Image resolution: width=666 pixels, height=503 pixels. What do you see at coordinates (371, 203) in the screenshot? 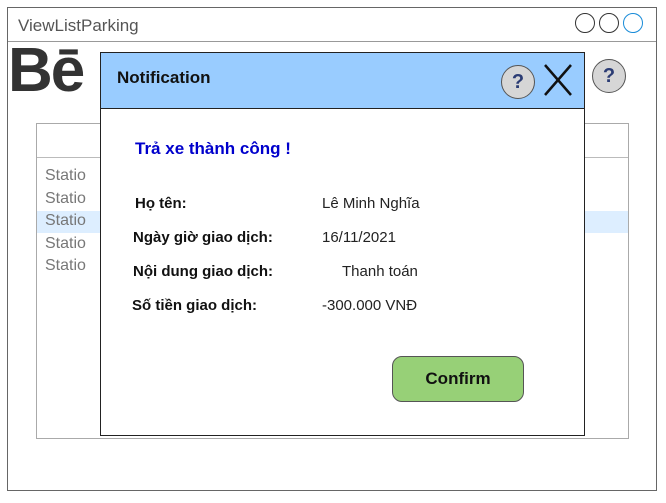
I see `name-value: Lê Minh Nghĩa` at bounding box center [371, 203].